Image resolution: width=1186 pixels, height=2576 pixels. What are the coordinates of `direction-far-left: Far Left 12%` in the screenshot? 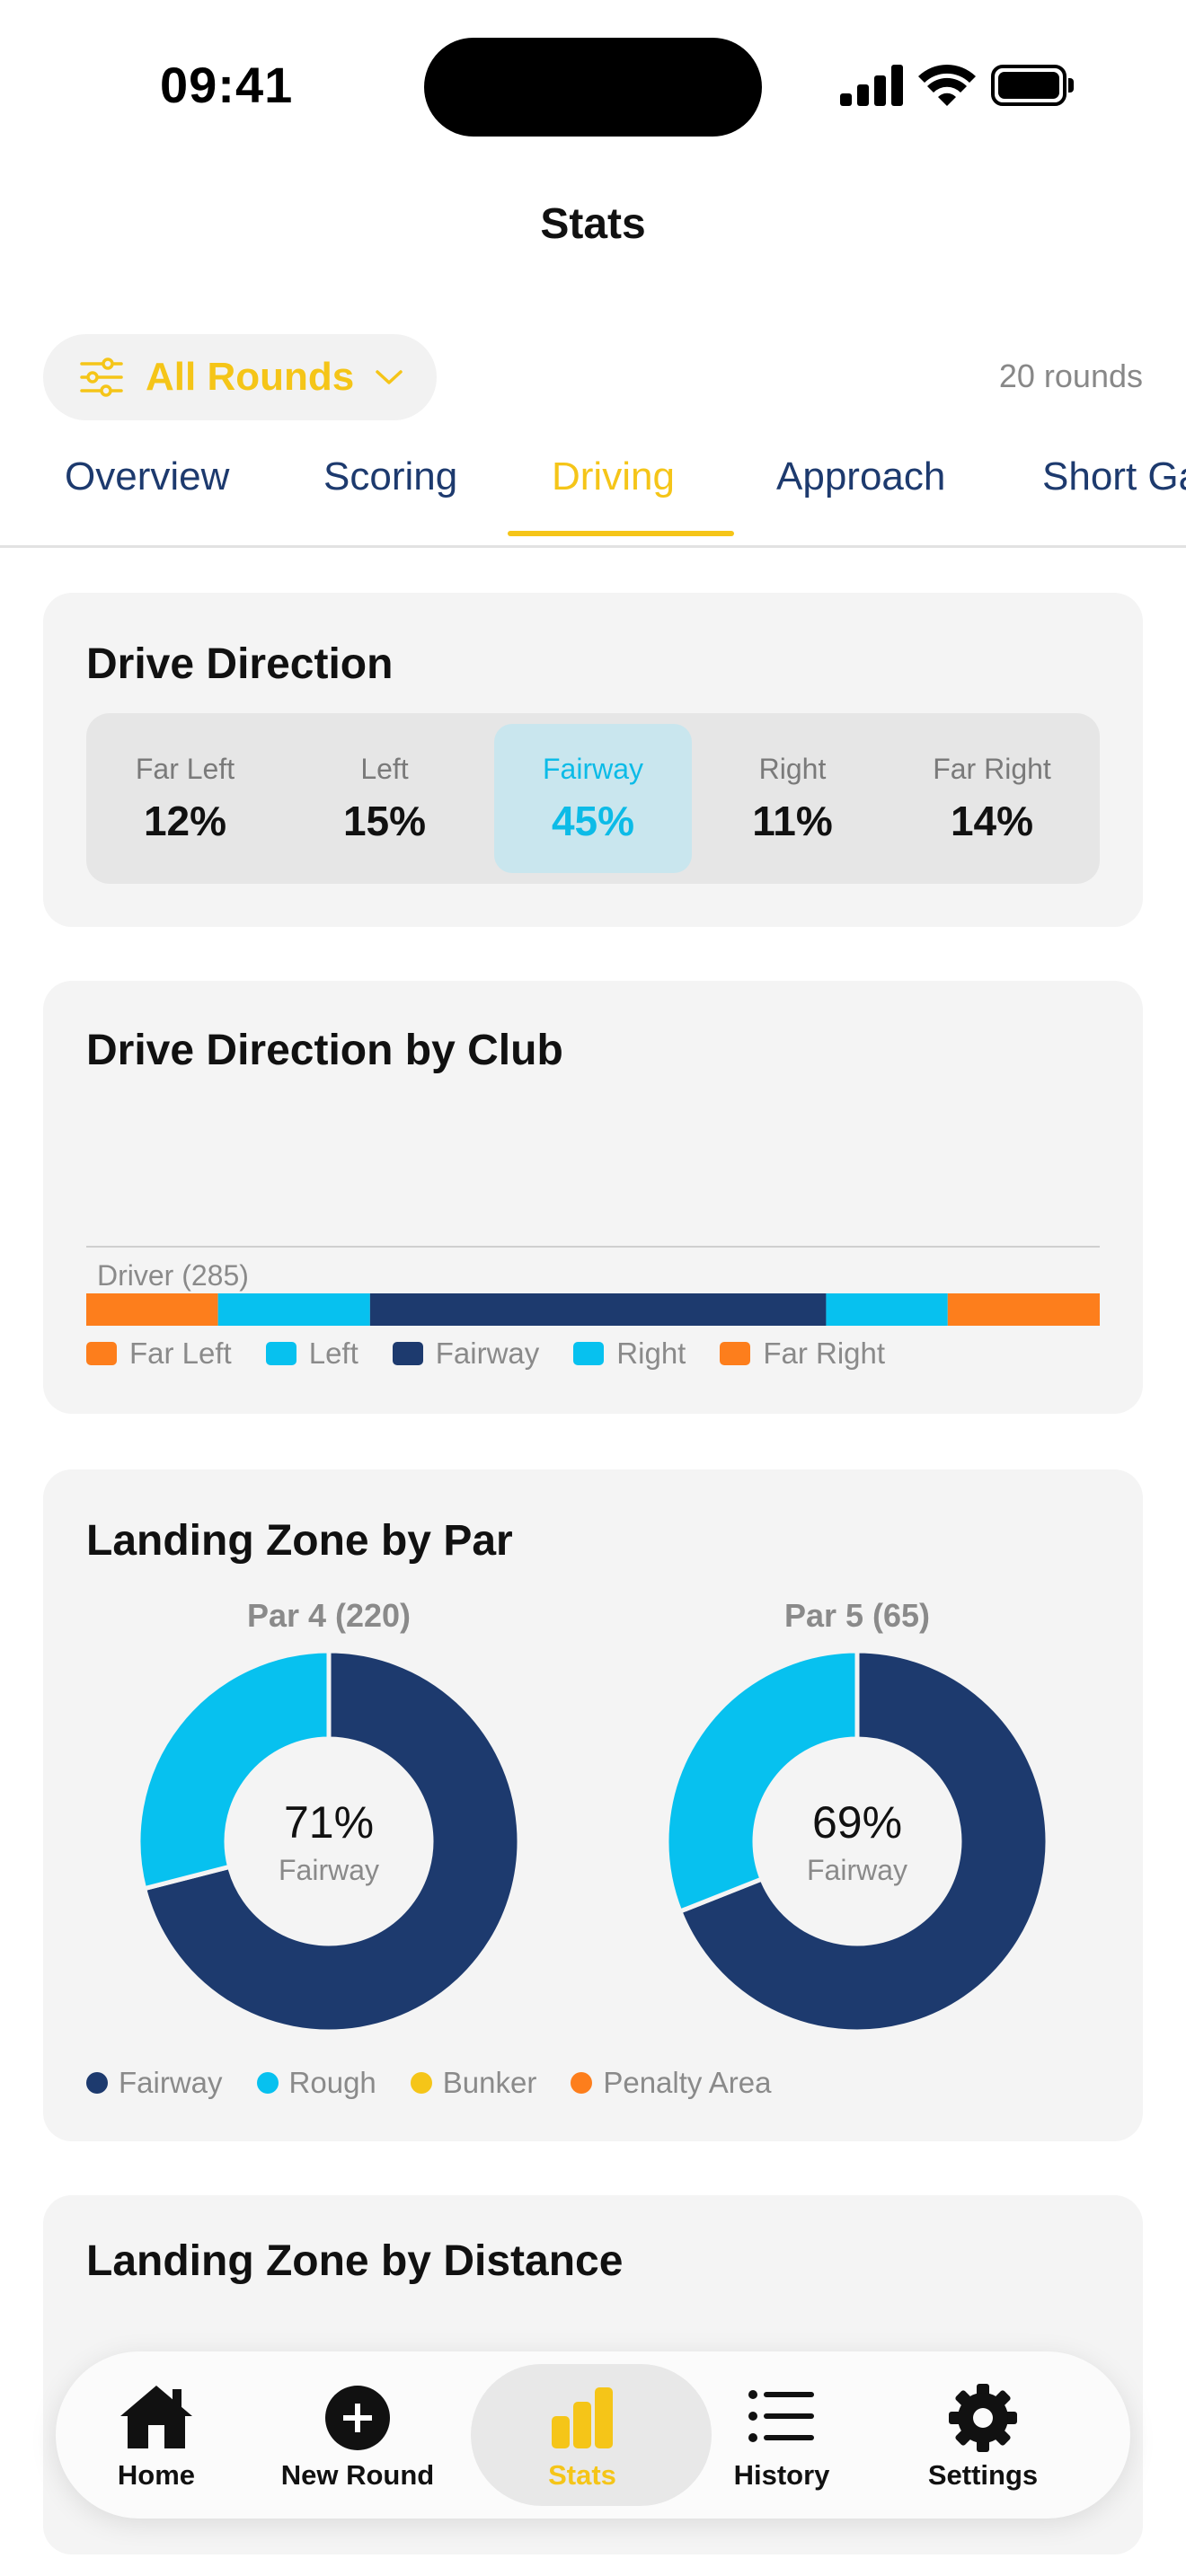 It's located at (185, 798).